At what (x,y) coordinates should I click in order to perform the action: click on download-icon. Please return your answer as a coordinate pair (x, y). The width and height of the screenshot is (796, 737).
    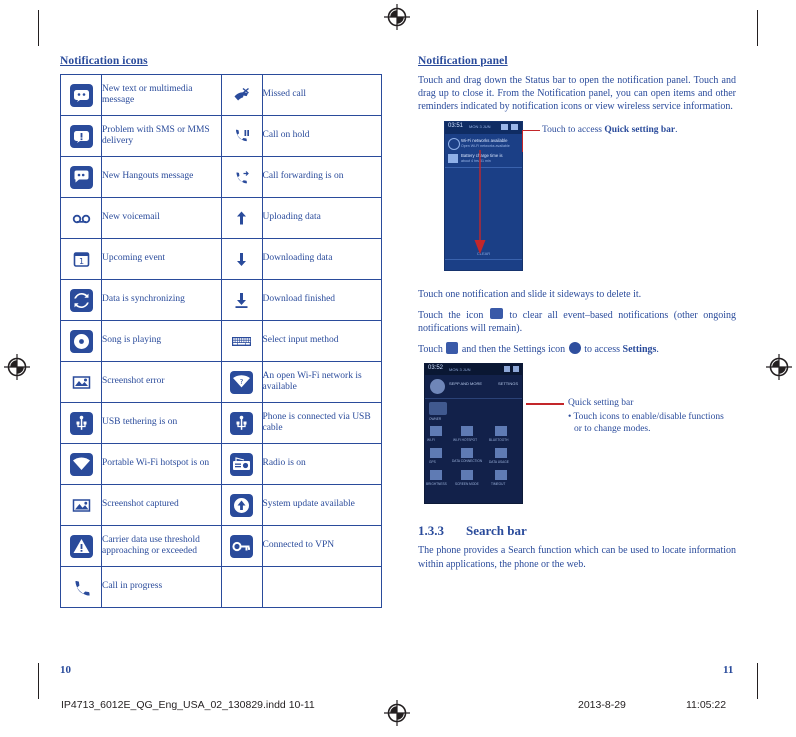
    Looking at the image, I should click on (241, 259).